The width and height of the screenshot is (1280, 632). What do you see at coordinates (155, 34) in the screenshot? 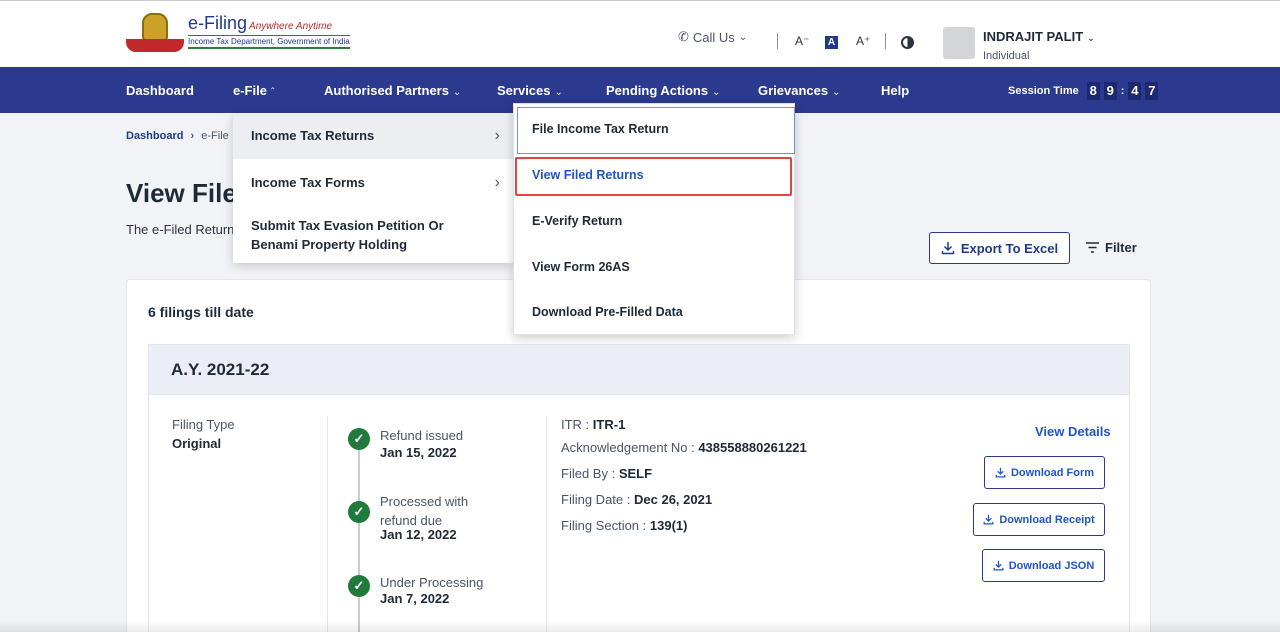
I see `emblem-icon` at bounding box center [155, 34].